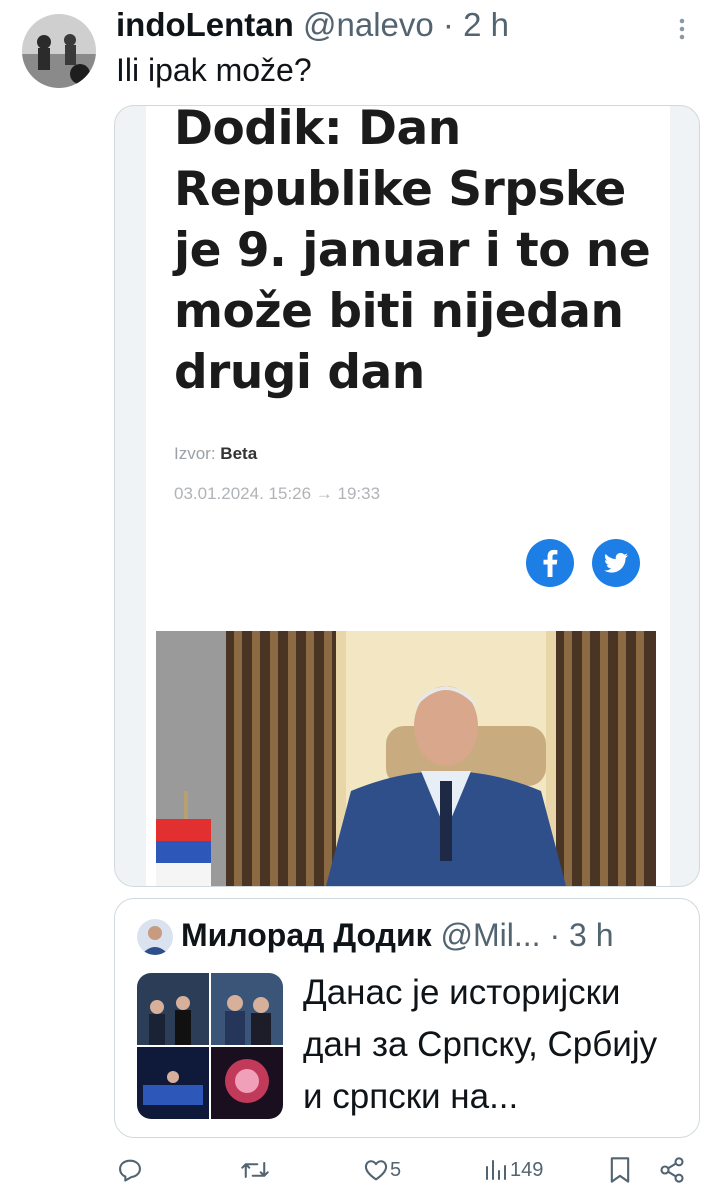 The height and width of the screenshot is (1203, 720). What do you see at coordinates (368, 24) in the screenshot?
I see `handle: @nalevo` at bounding box center [368, 24].